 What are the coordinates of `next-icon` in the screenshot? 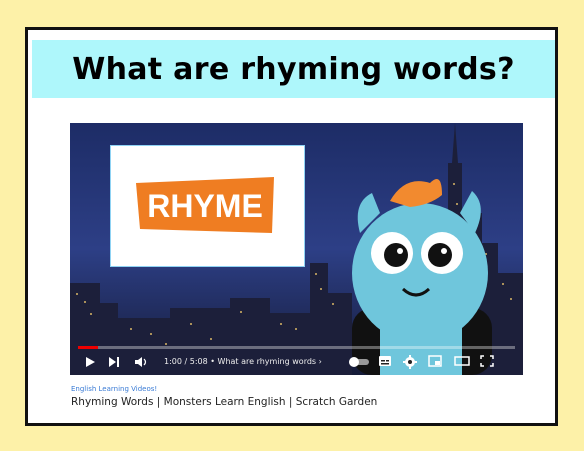 It's located at (114, 362).